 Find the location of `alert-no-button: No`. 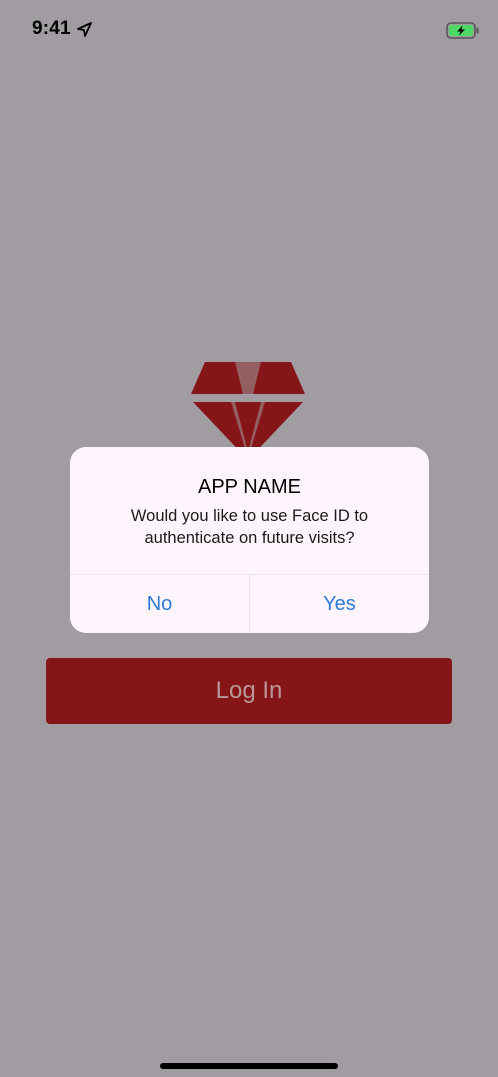

alert-no-button: No is located at coordinates (159, 604).